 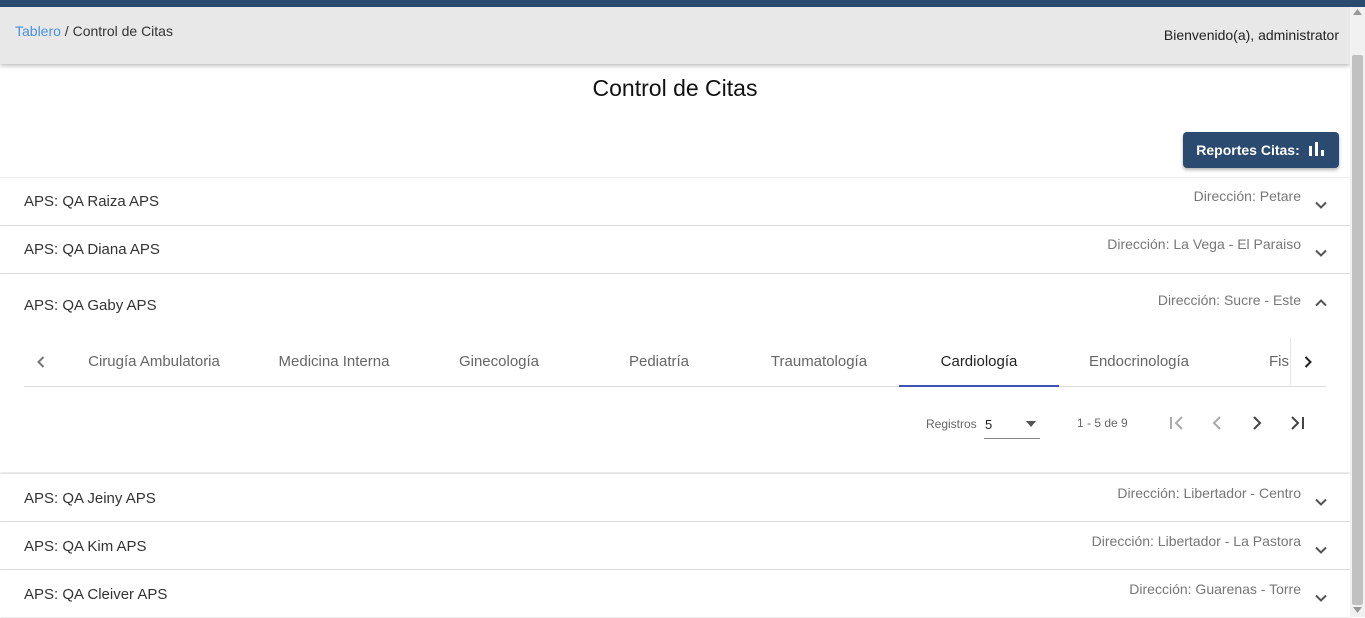 I want to click on panel-title: APS: QA Raiza APS, so click(x=92, y=201).